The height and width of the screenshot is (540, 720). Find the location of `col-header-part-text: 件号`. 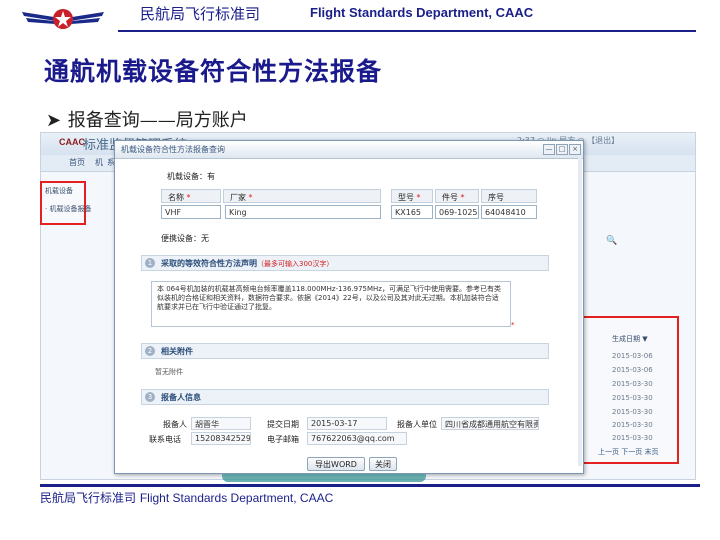

col-header-part-text: 件号 is located at coordinates (450, 197).